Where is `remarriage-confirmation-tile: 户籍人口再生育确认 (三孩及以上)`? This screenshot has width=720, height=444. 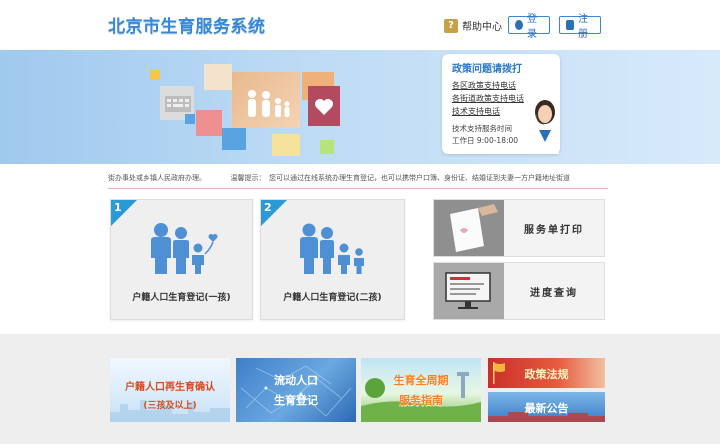 remarriage-confirmation-tile: 户籍人口再生育确认 (三孩及以上) is located at coordinates (170, 390).